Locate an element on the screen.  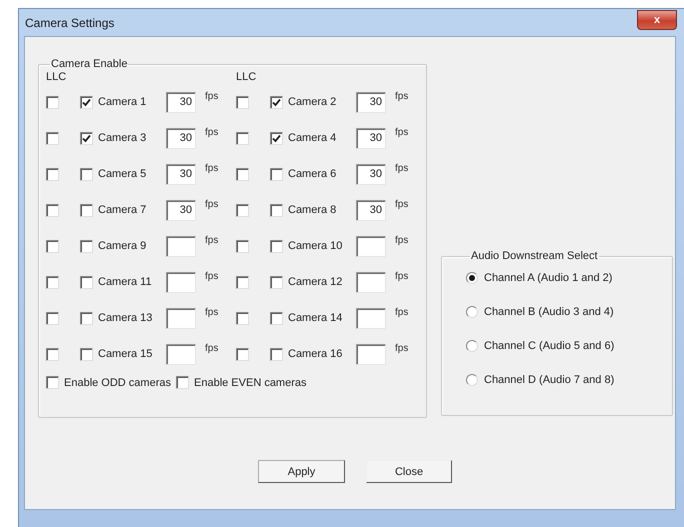
camera-checkbox: Camera 7 is located at coordinates (123, 210).